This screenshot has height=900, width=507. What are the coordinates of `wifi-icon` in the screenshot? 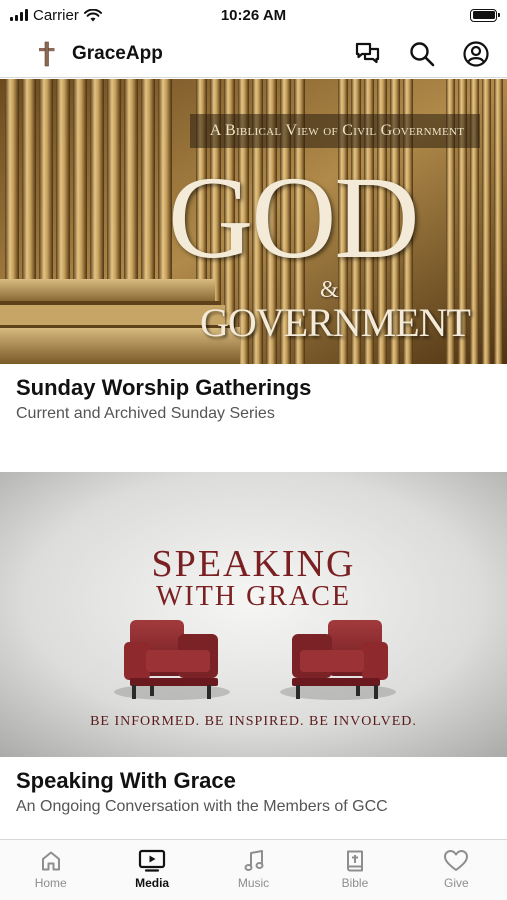 It's located at (92, 14).